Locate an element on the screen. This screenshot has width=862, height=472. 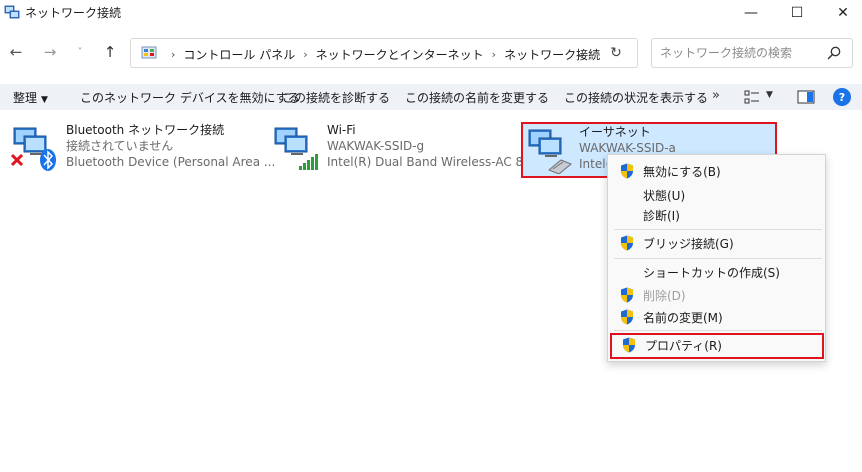
menu-item-rename: 名前の変更(M) is located at coordinates (716, 317).